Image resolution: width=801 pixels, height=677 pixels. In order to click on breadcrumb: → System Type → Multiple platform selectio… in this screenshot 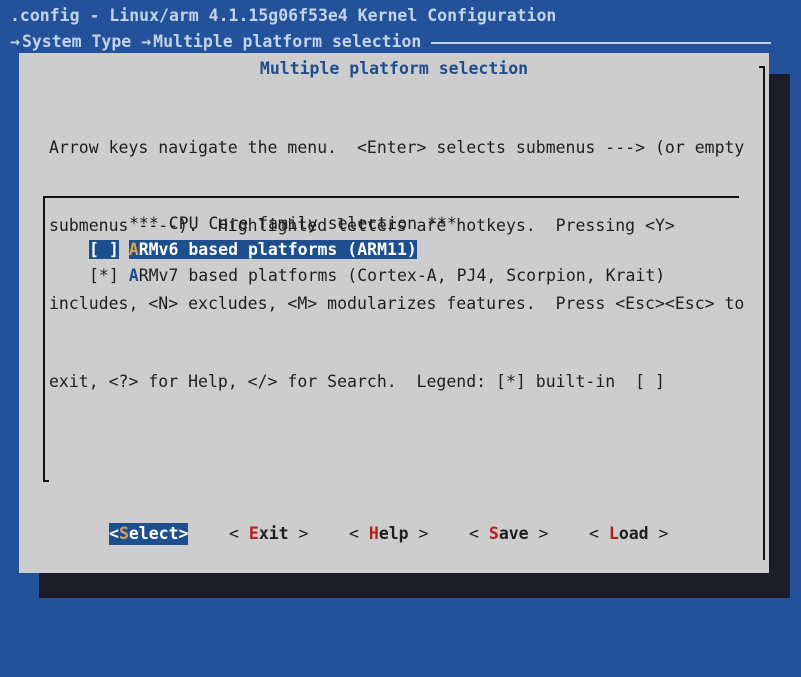, I will do `click(391, 42)`.